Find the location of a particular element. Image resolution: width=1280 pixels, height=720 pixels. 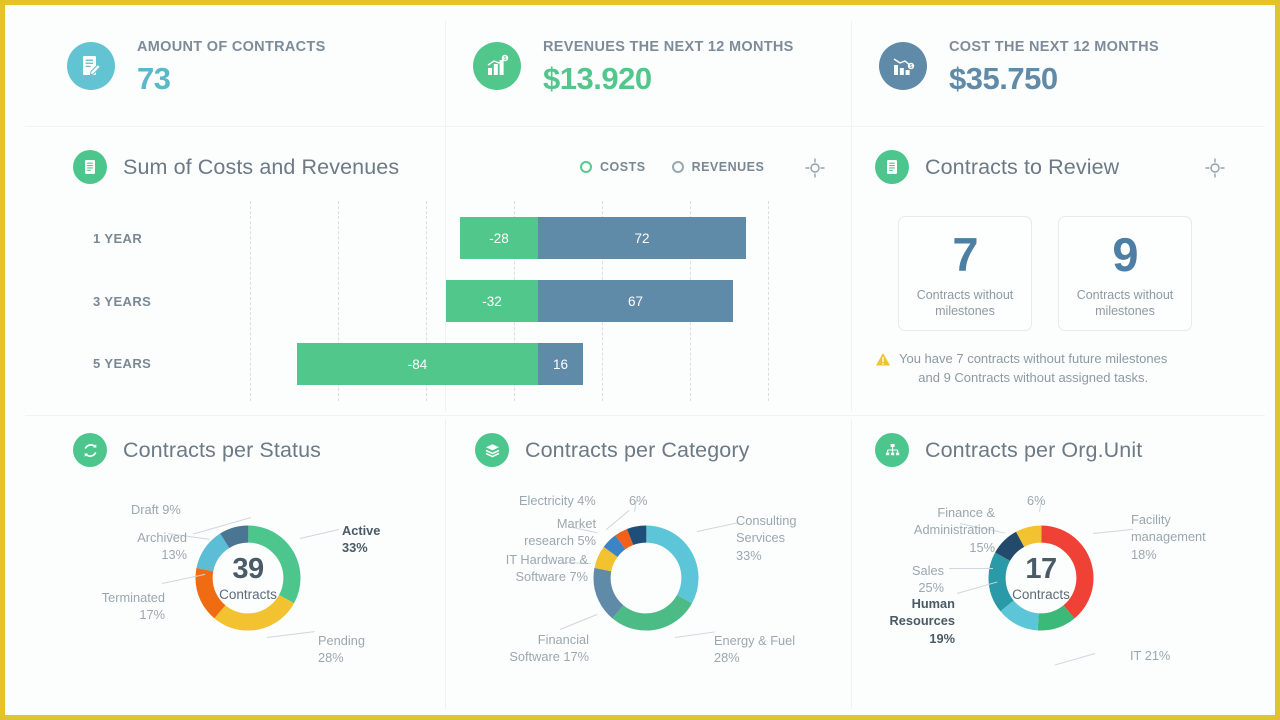

kpi-revenues-next-12-months: $ REVENUES THE NEXT 12 MONTHS $13.920 is located at coordinates (666, 65).